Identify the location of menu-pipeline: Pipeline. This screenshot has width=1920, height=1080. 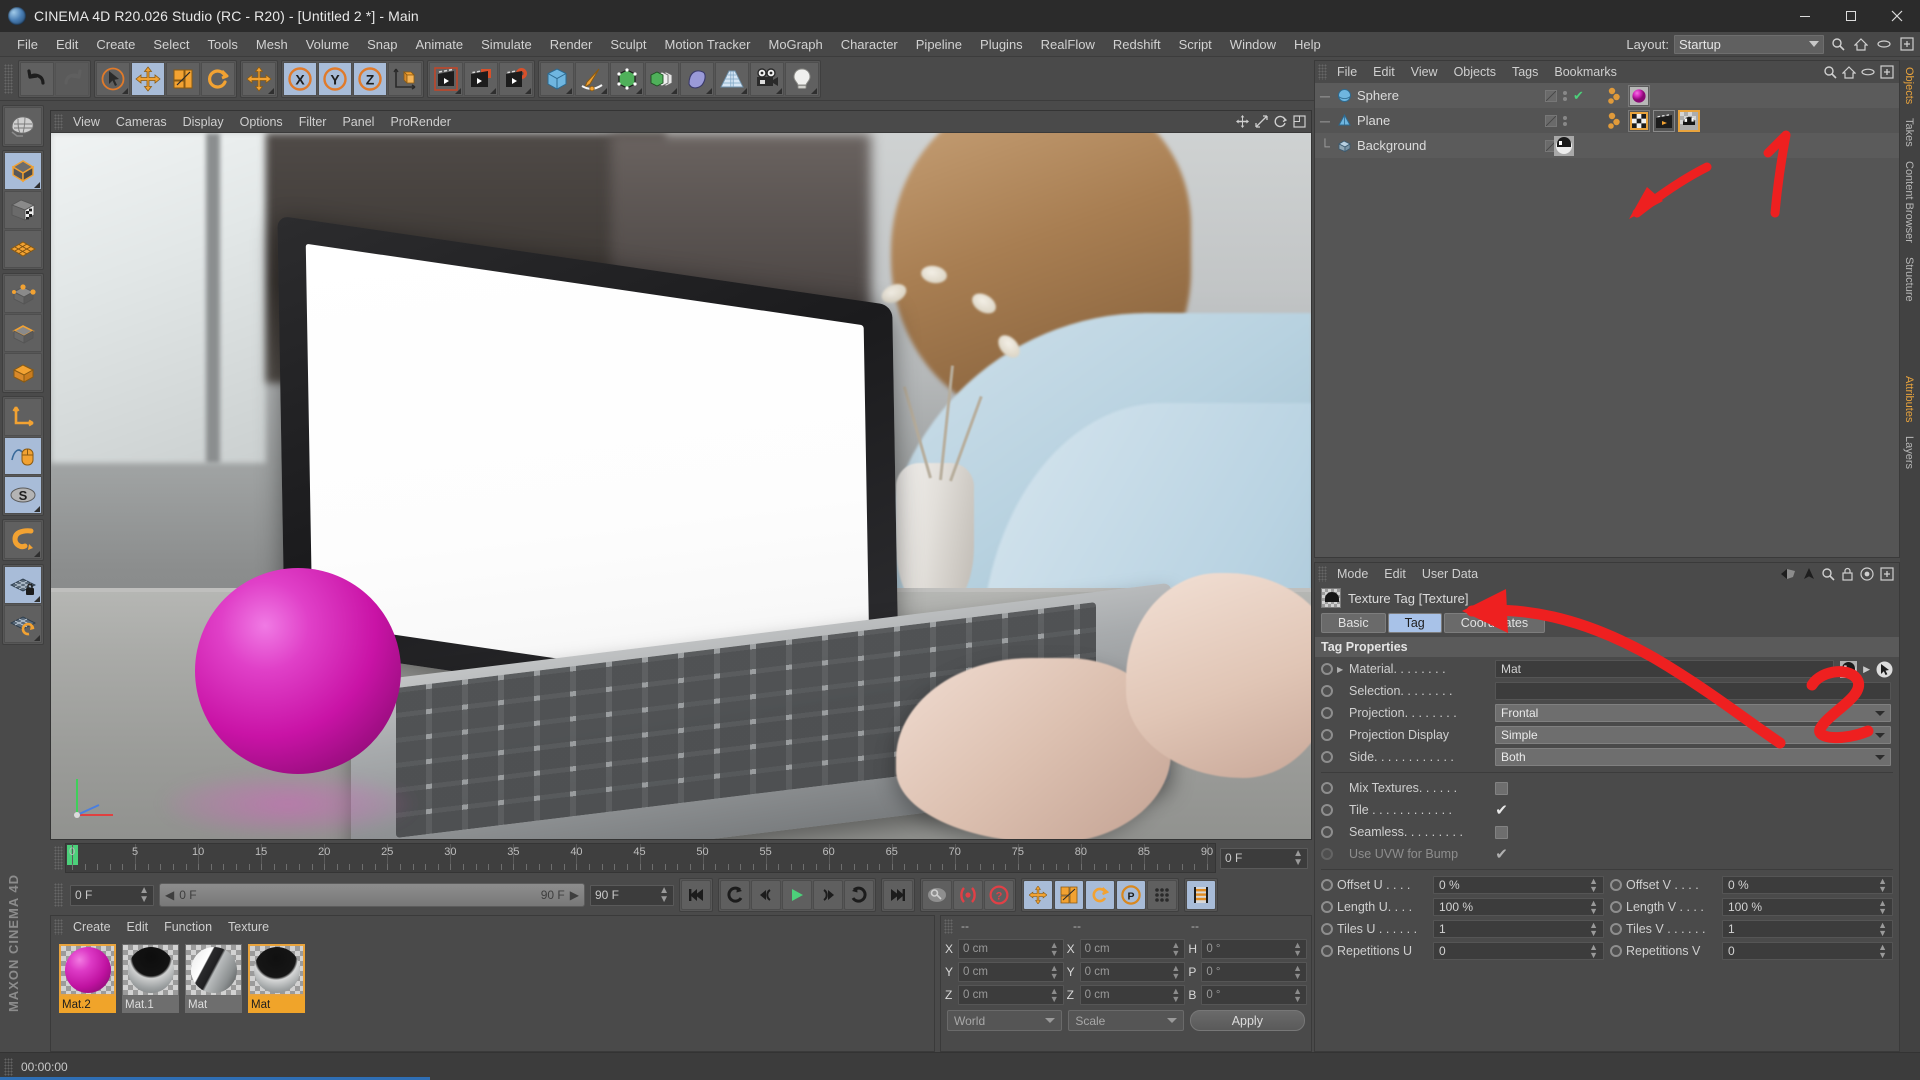
(939, 44).